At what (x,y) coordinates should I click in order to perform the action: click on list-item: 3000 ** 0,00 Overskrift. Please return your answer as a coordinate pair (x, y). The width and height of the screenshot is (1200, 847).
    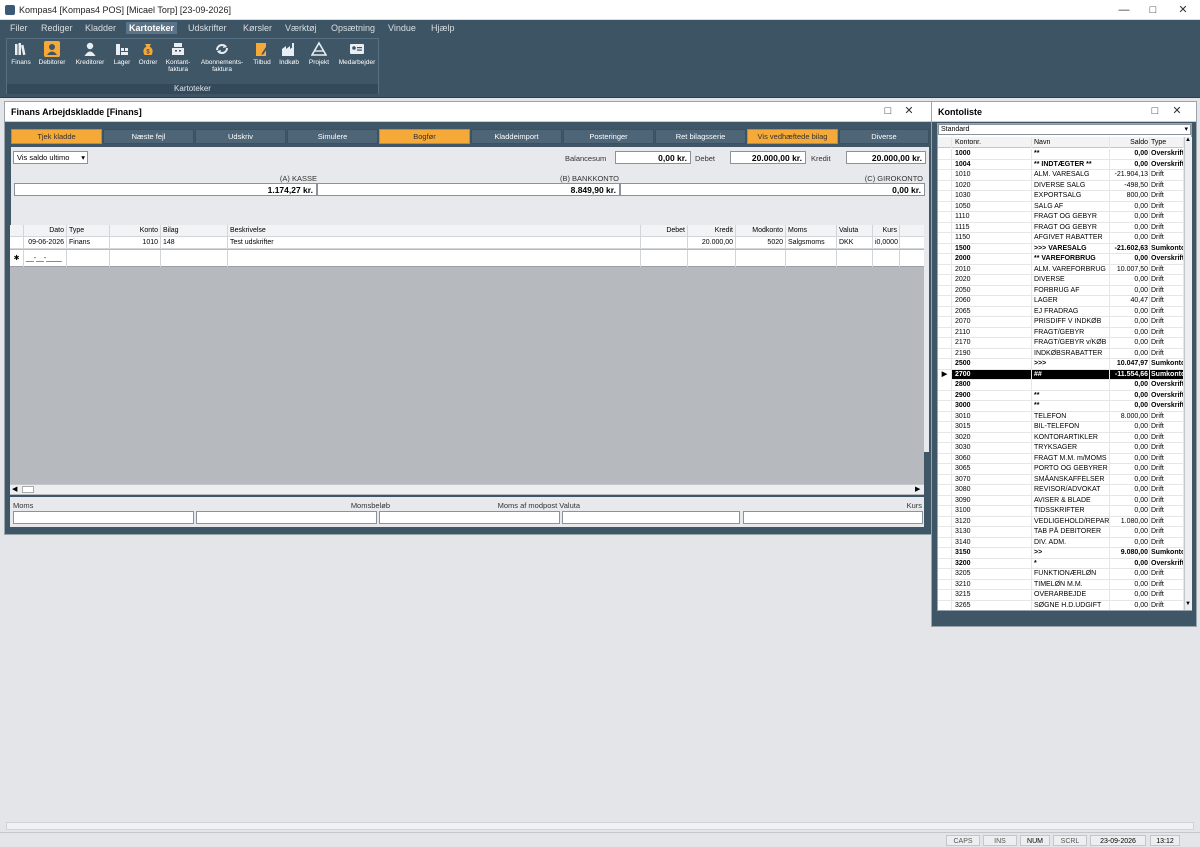
    Looking at the image, I should click on (1061, 406).